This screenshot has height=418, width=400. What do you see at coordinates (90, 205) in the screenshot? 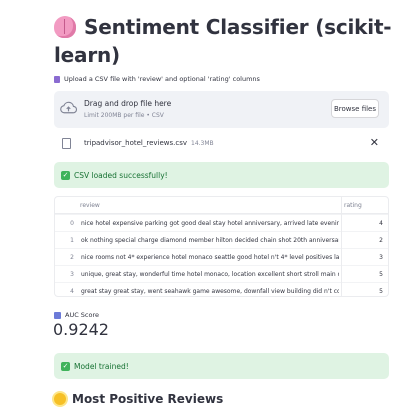
I see `column-header-review: review` at bounding box center [90, 205].